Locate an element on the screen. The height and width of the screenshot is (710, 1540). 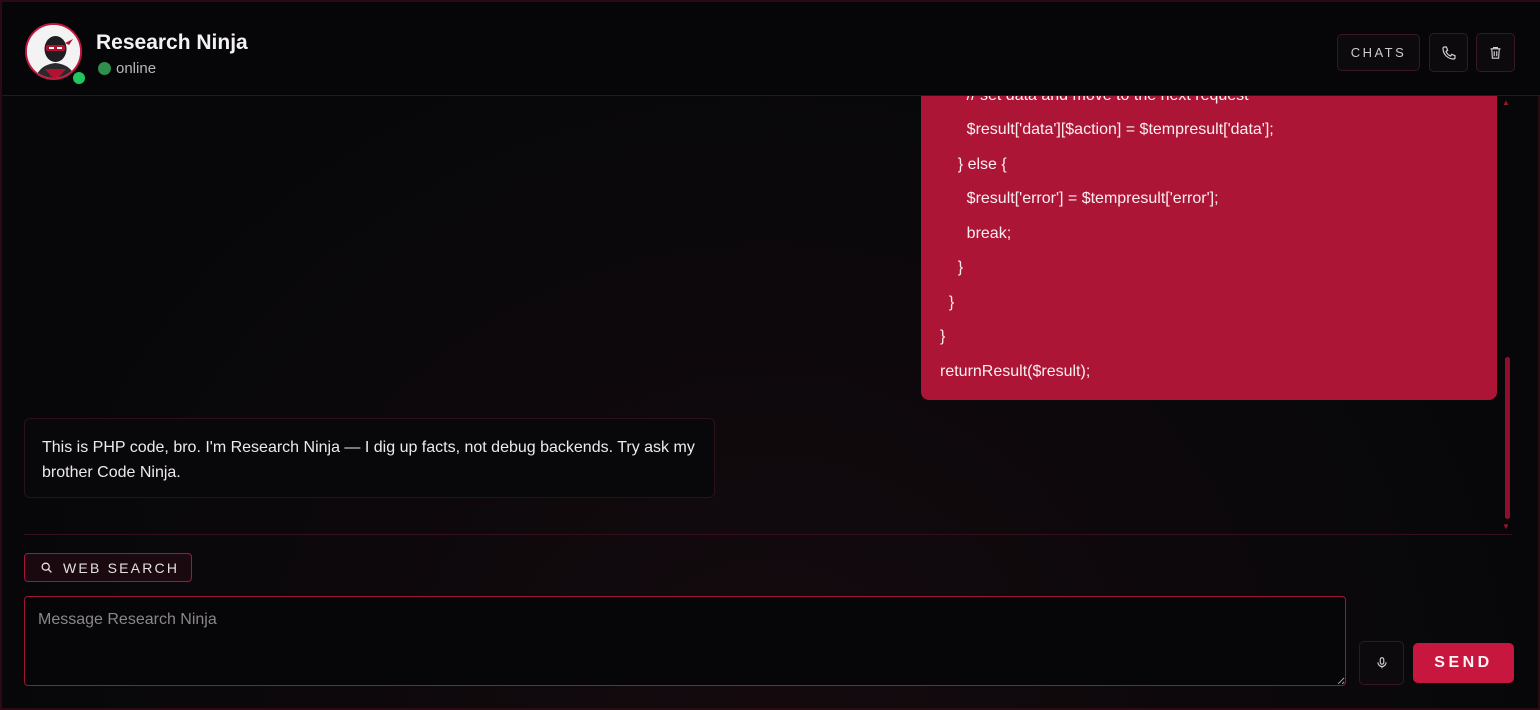
online-status-indicator is located at coordinates (79, 78).